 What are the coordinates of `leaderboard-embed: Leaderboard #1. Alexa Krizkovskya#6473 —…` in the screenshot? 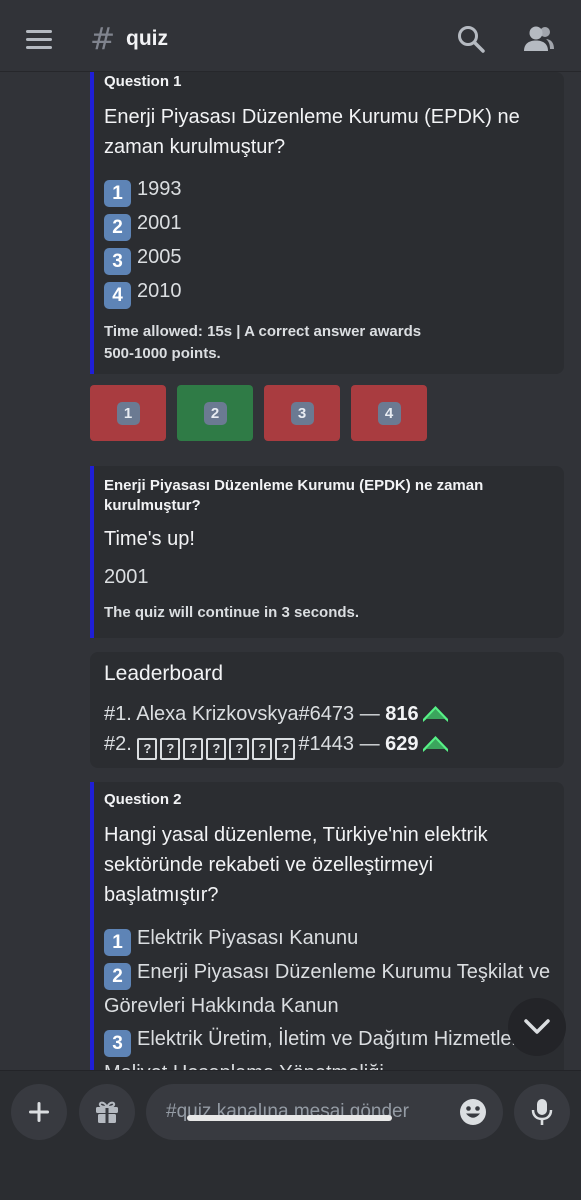 It's located at (327, 710).